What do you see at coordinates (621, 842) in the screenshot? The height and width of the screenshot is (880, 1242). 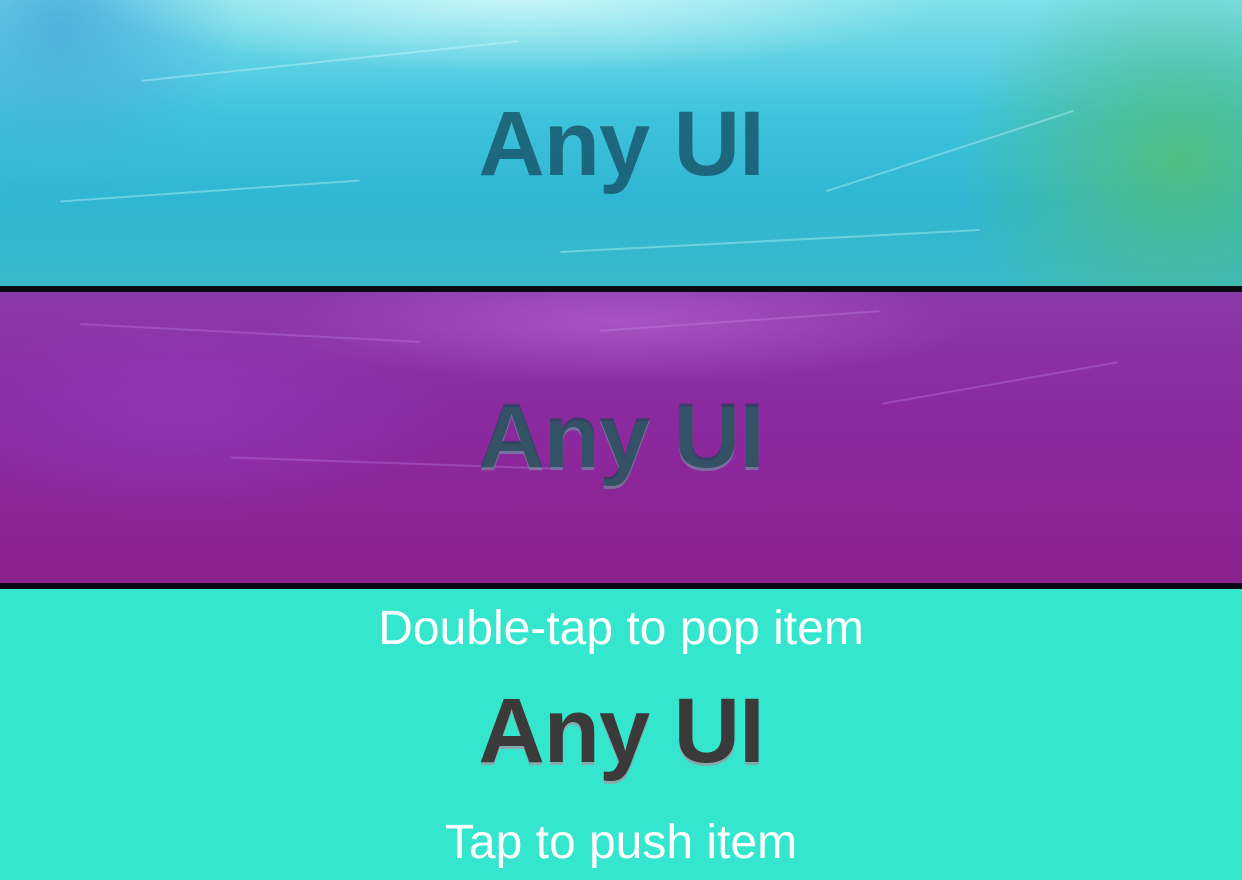 I see `tap-push-hint: Tap to push item` at bounding box center [621, 842].